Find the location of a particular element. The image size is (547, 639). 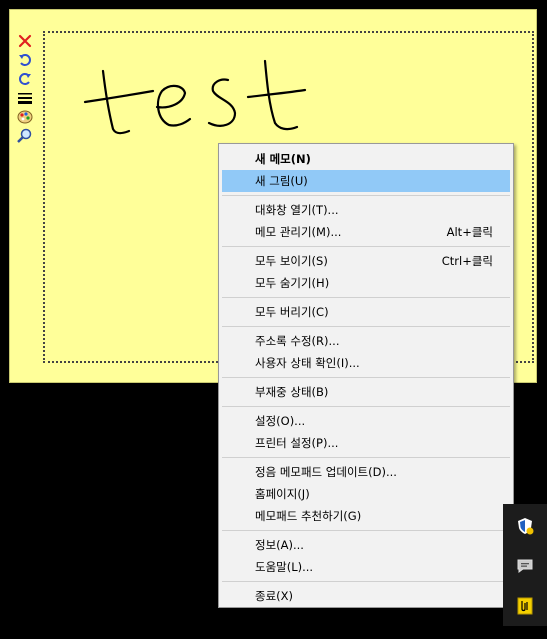

line-width-icon is located at coordinates (25, 98).